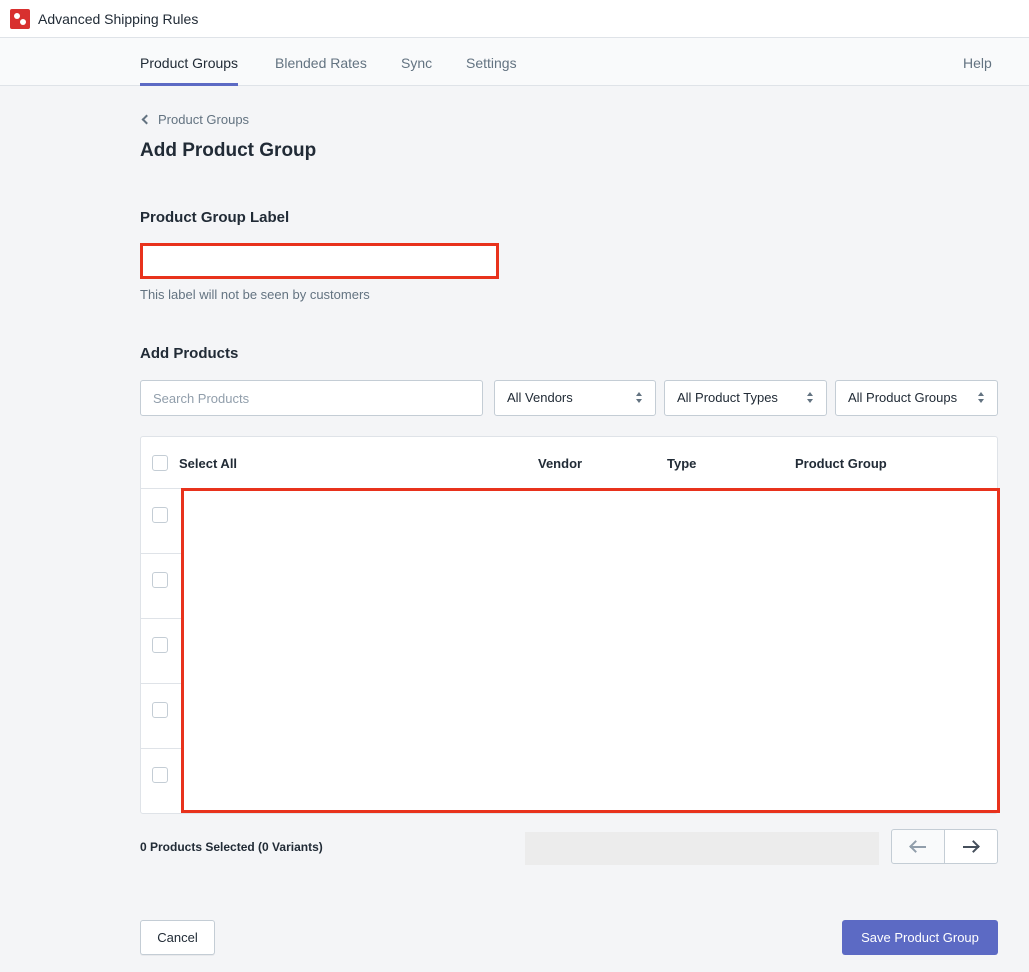  I want to click on column-header-product-group: Product Group, so click(841, 463).